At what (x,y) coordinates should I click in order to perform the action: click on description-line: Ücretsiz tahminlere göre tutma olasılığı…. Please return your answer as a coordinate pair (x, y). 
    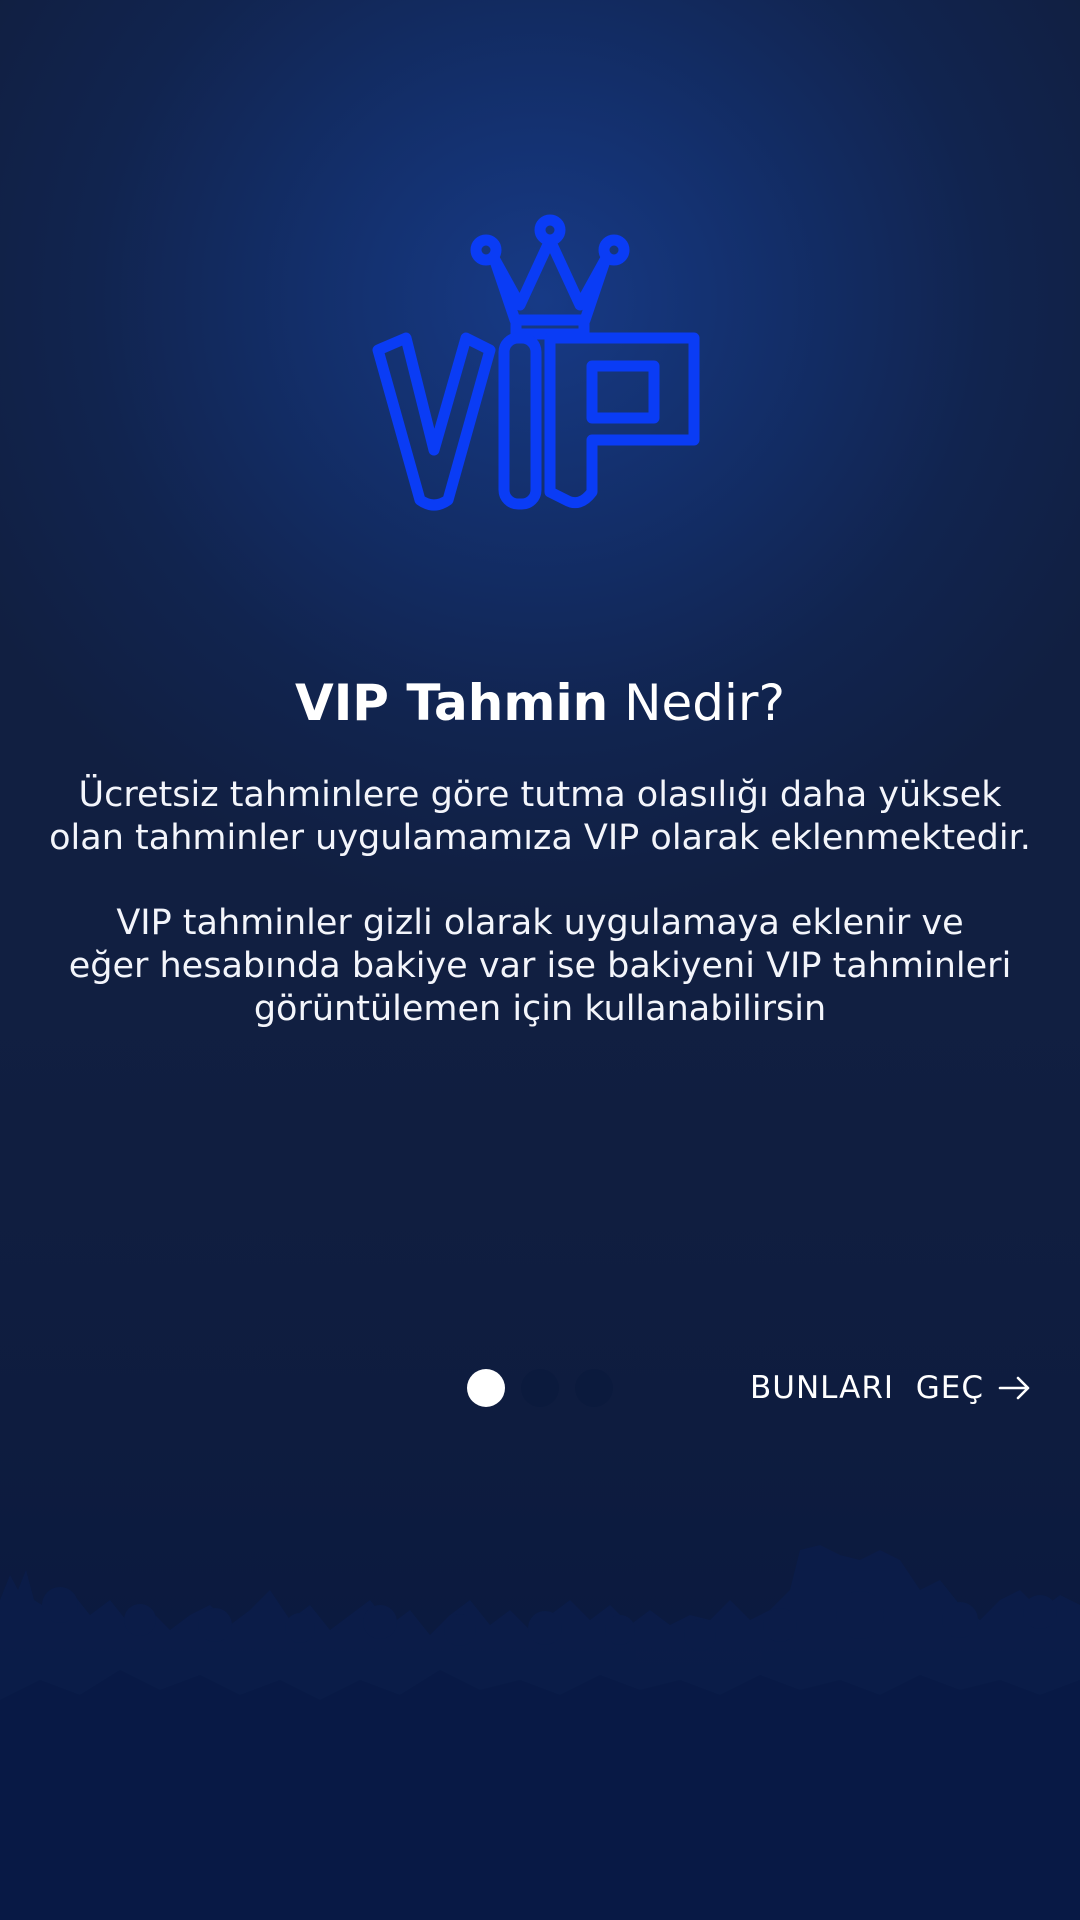
    Looking at the image, I should click on (540, 795).